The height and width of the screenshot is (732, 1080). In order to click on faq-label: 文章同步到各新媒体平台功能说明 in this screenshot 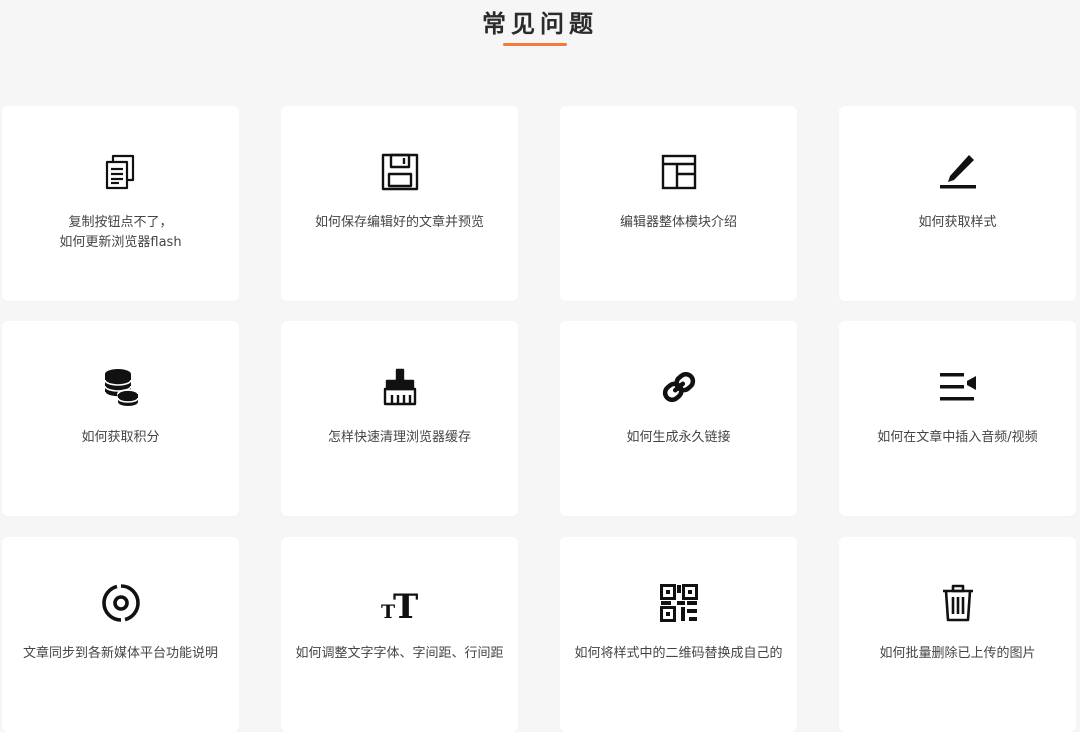, I will do `click(120, 653)`.